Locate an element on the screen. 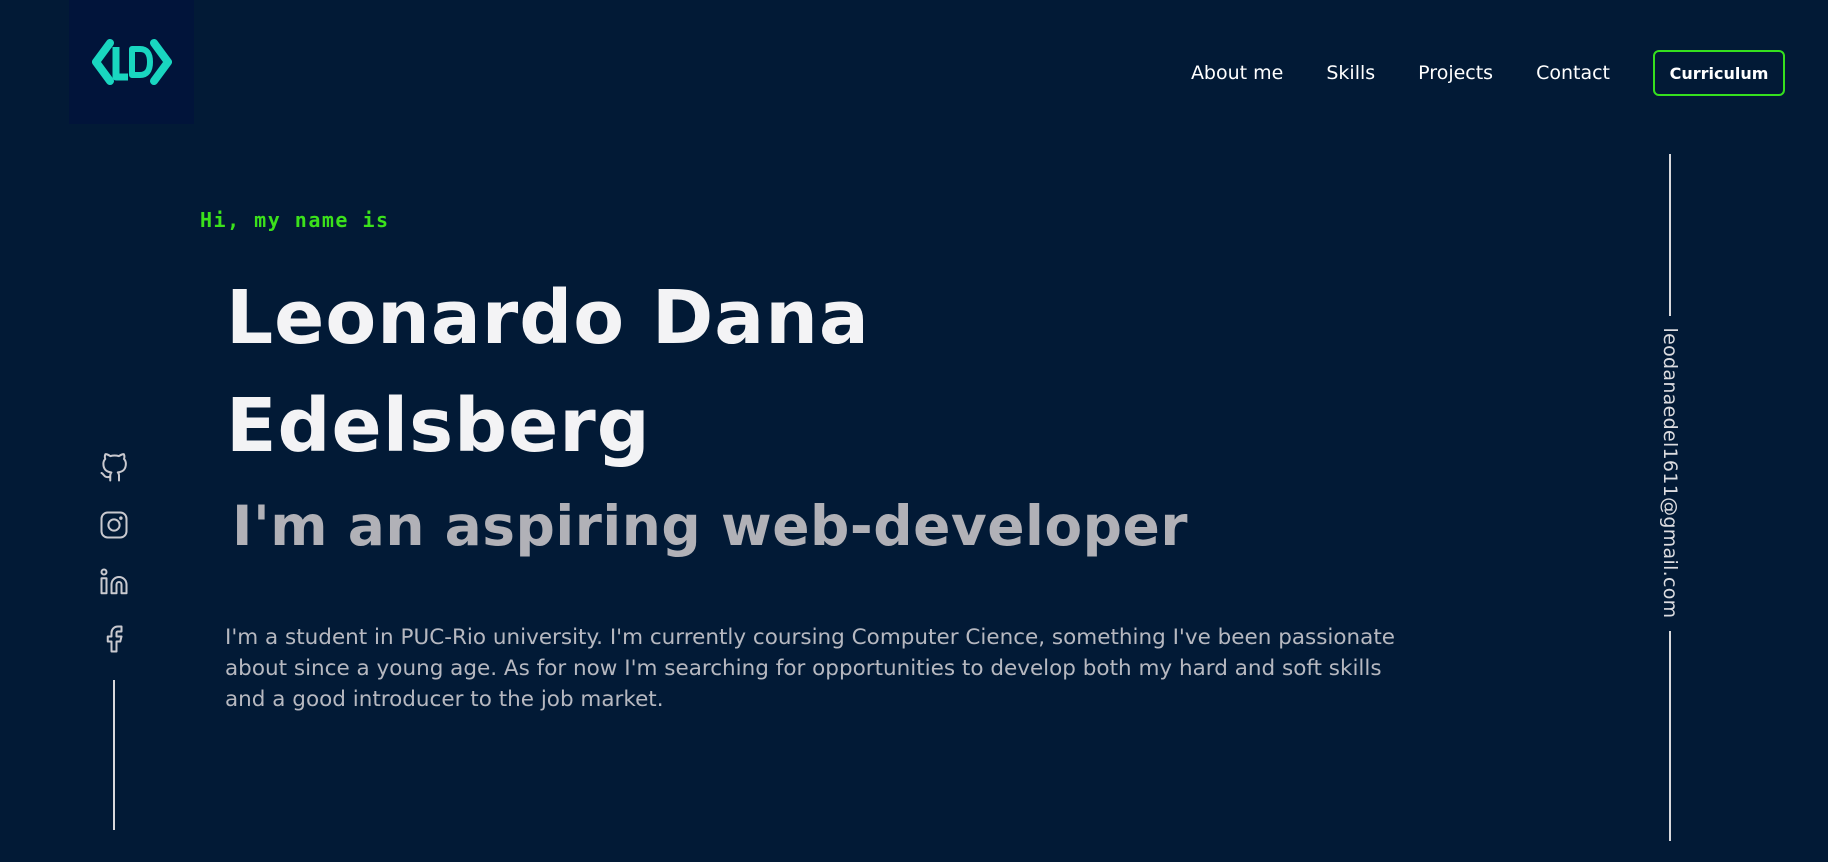 This screenshot has width=1828, height=862. instagram-icon is located at coordinates (114, 525).